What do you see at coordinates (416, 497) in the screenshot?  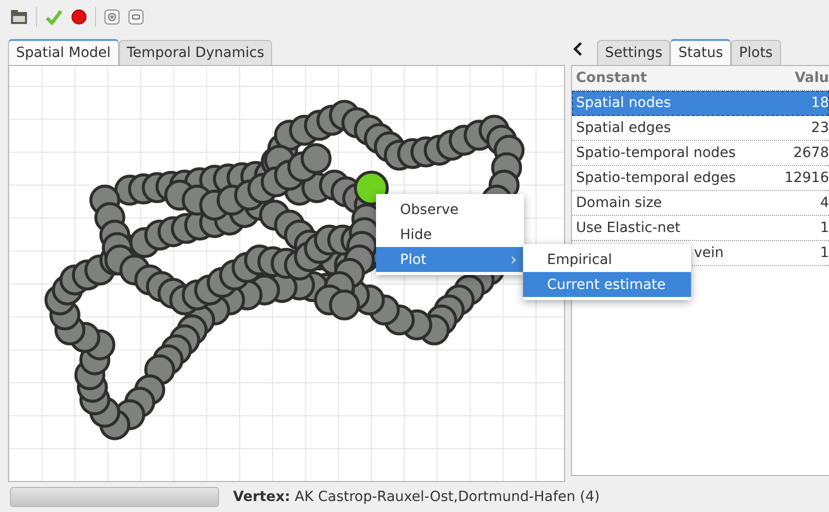 I see `vertex-label: Vertex: AK Castrop-Rauxel-Ost,Dortmund-Hafen (4)` at bounding box center [416, 497].